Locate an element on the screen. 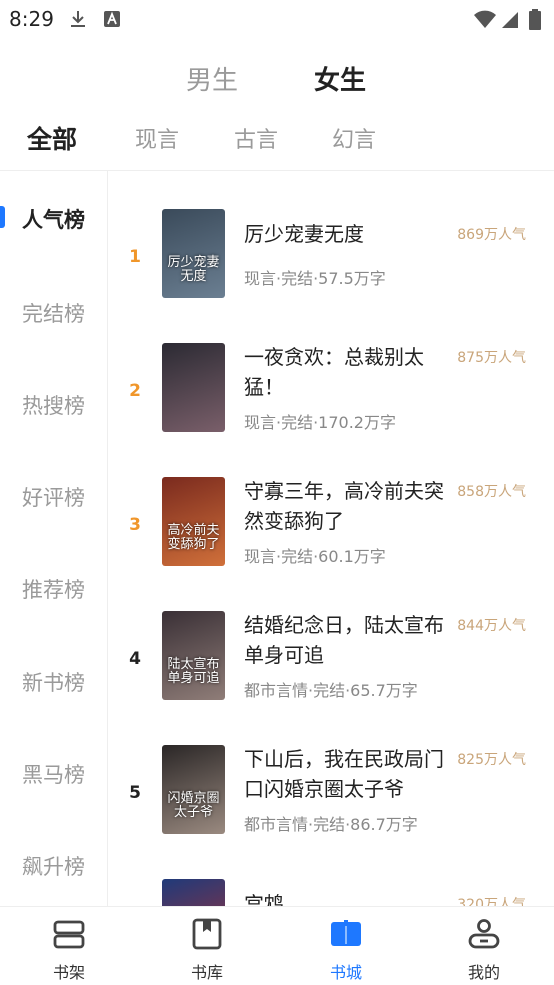 The image size is (554, 985). sidebar-item-top-rated: 好评榜 is located at coordinates (53, 497).